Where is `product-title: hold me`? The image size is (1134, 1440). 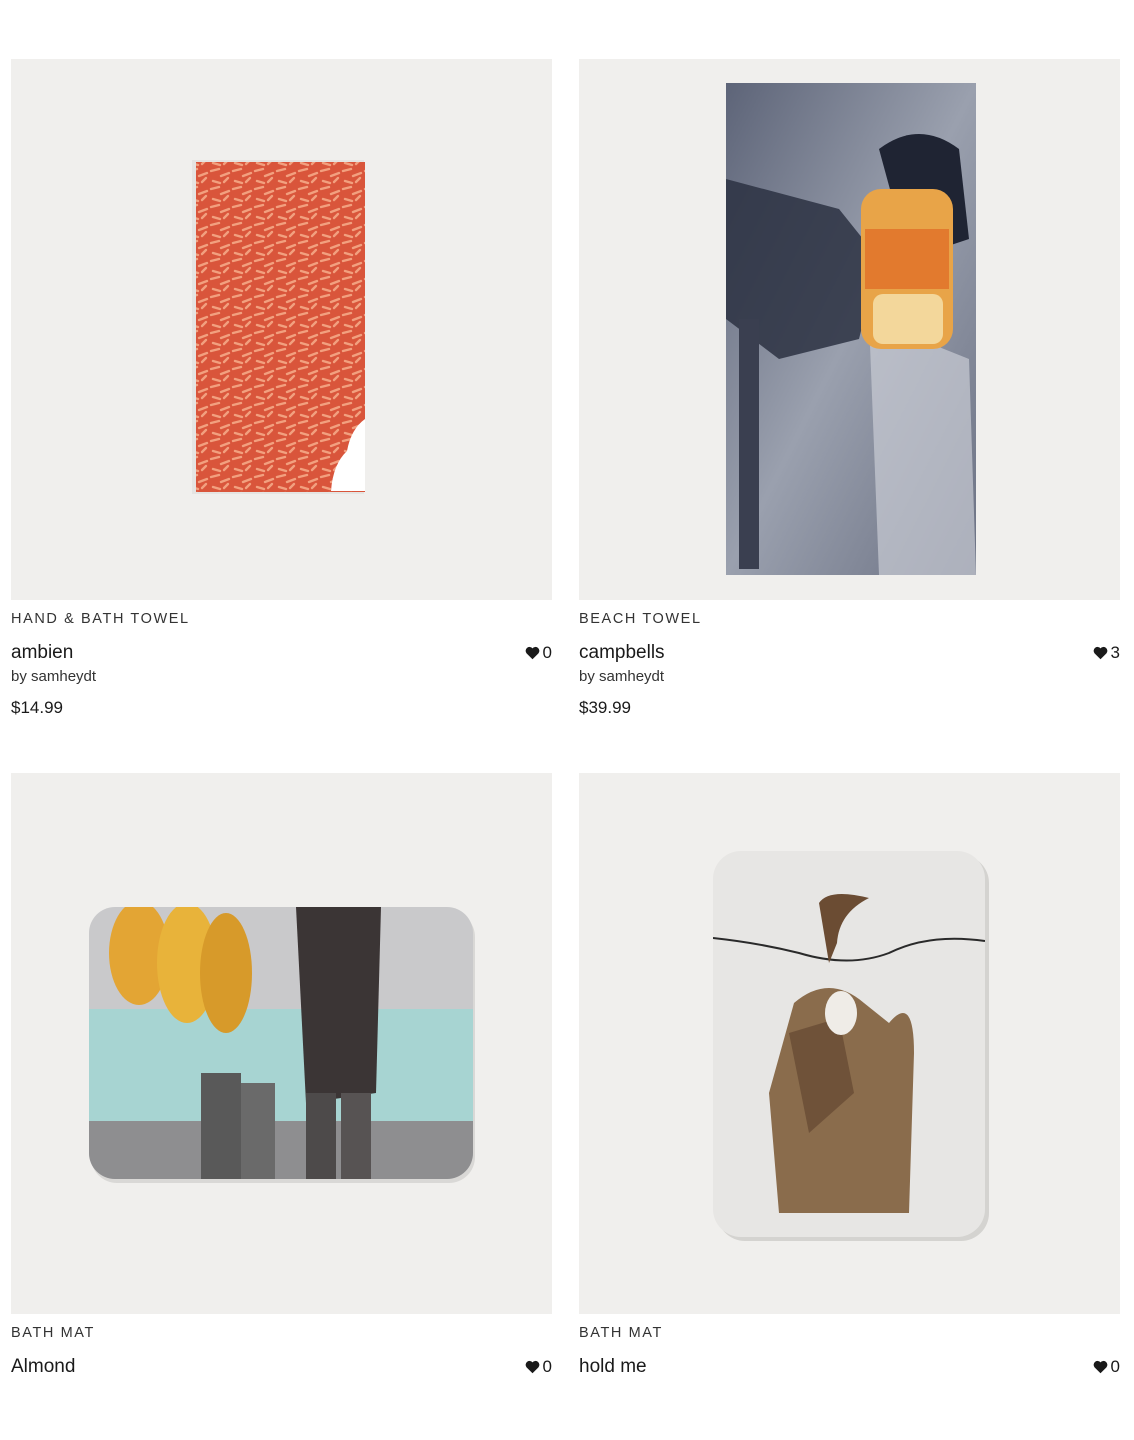
product-title: hold me is located at coordinates (613, 1367).